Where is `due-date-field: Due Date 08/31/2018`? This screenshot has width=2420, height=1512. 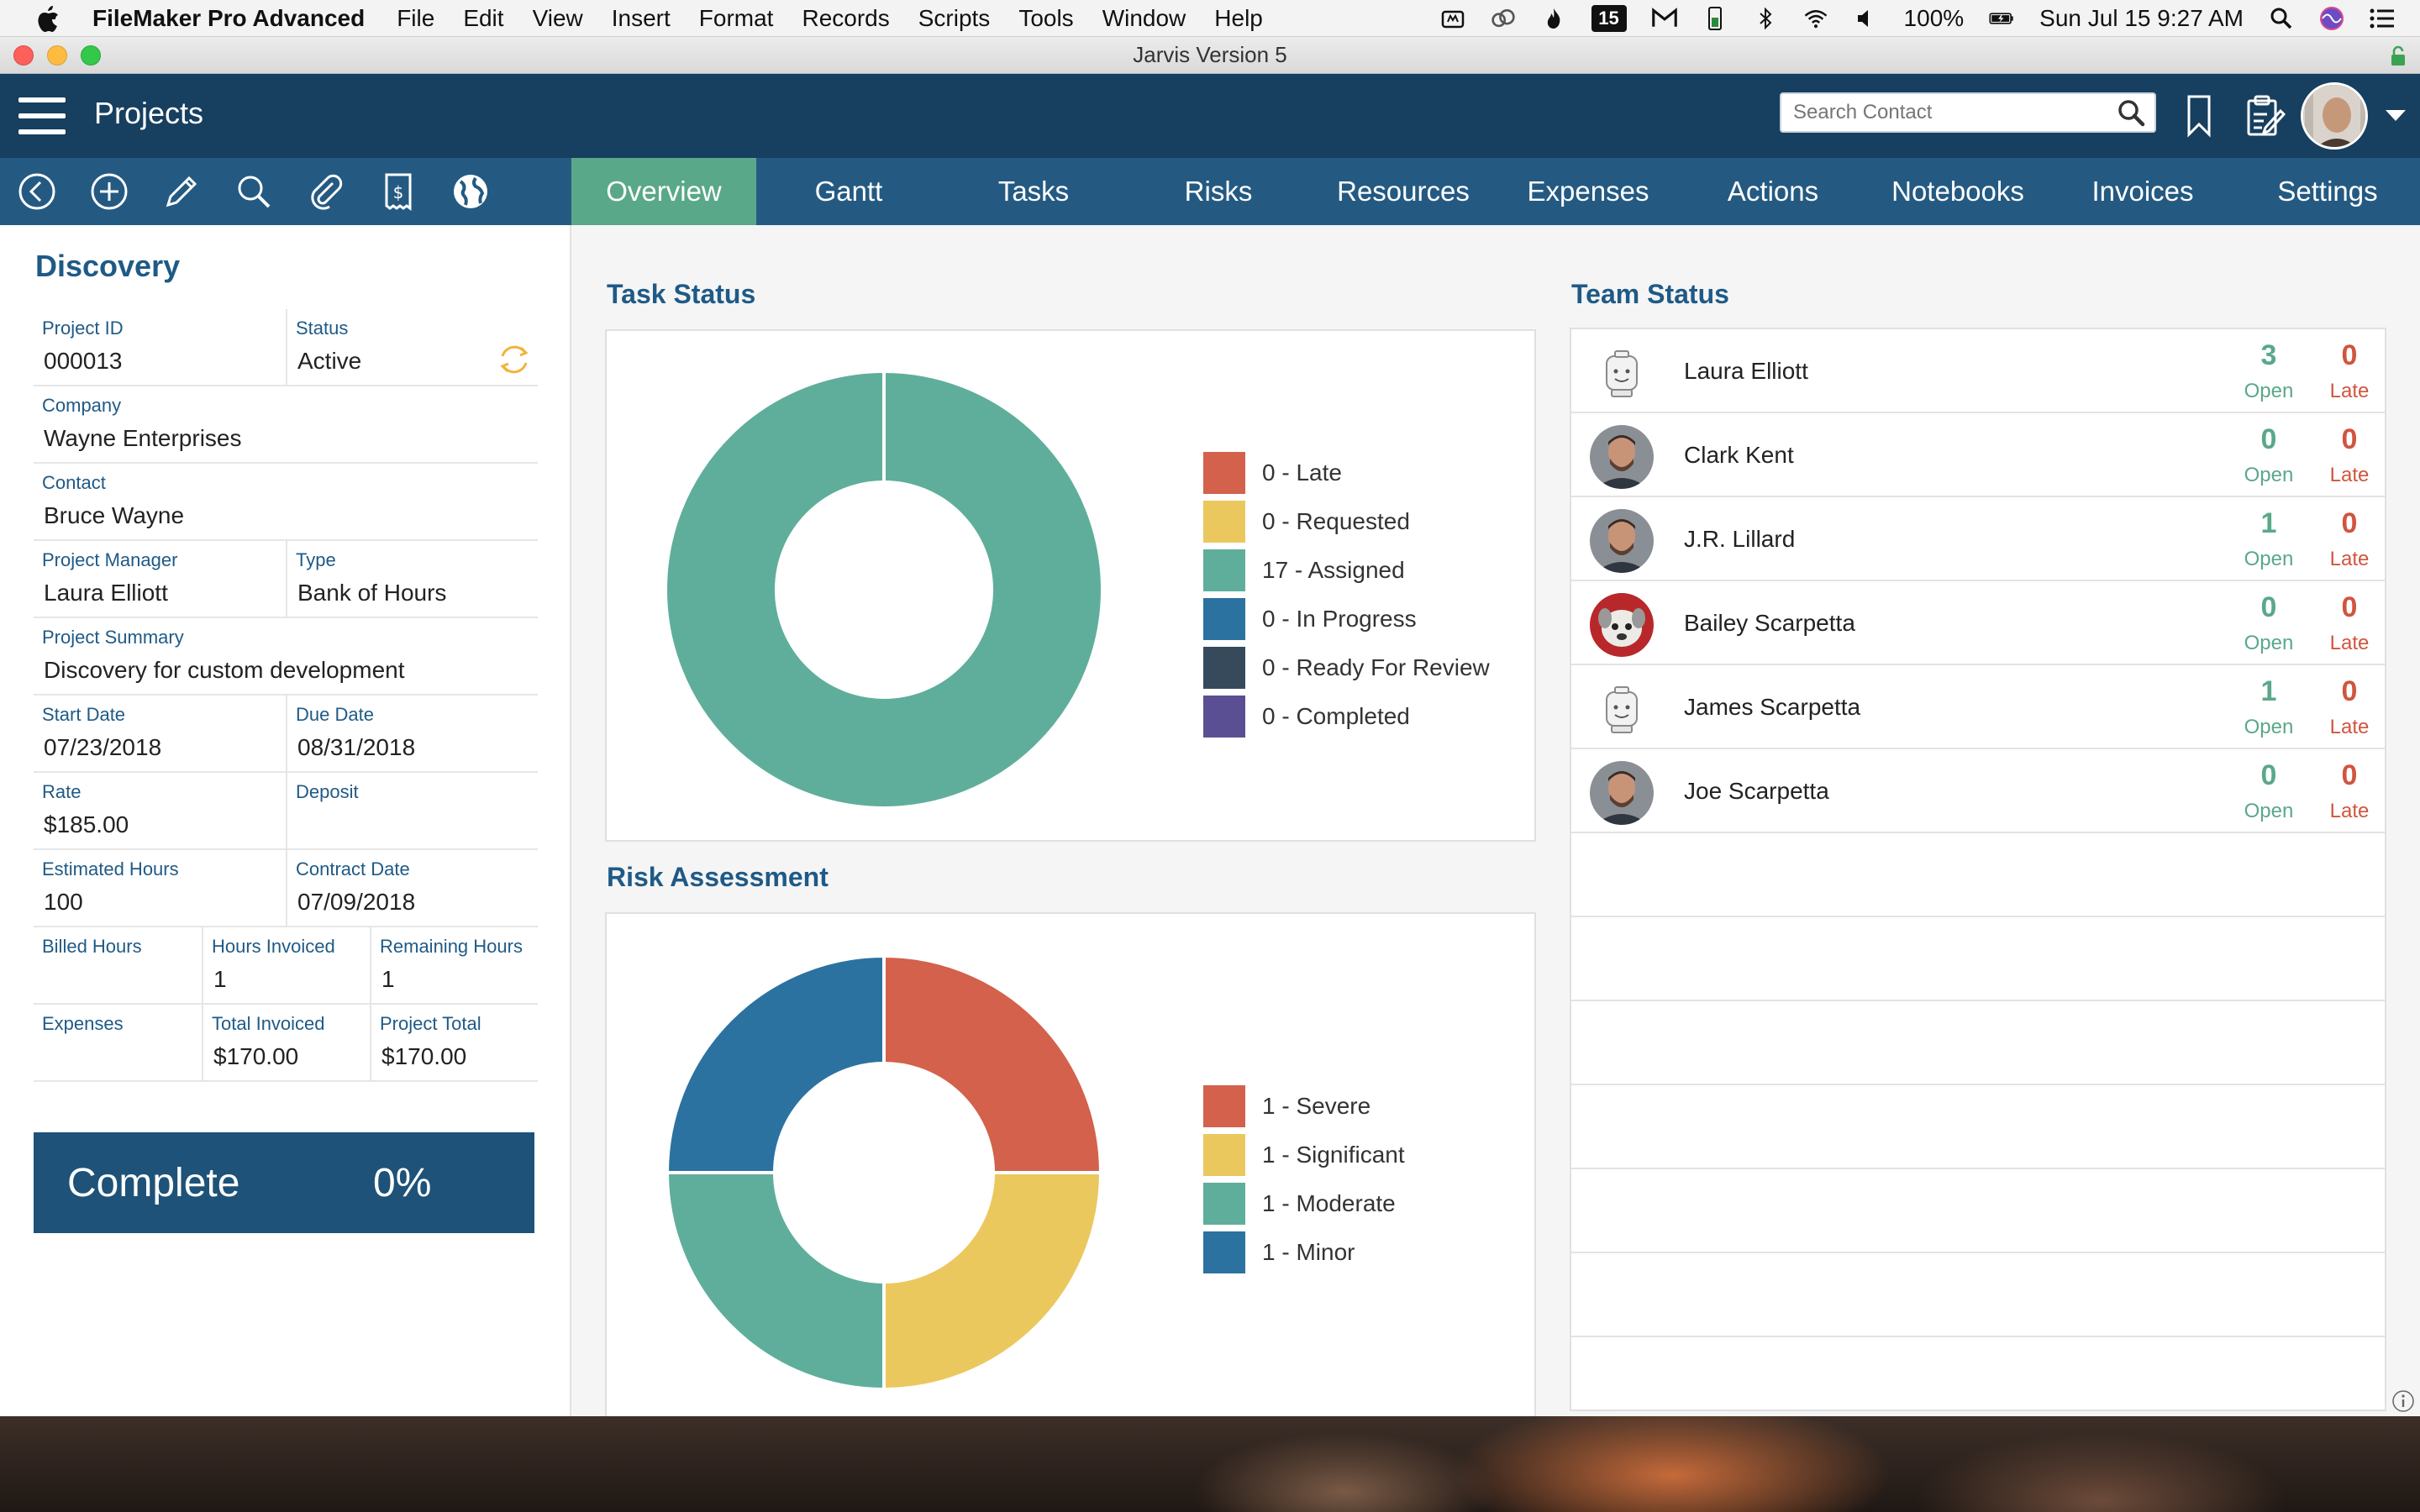
due-date-field: Due Date 08/31/2018 is located at coordinates (412, 733).